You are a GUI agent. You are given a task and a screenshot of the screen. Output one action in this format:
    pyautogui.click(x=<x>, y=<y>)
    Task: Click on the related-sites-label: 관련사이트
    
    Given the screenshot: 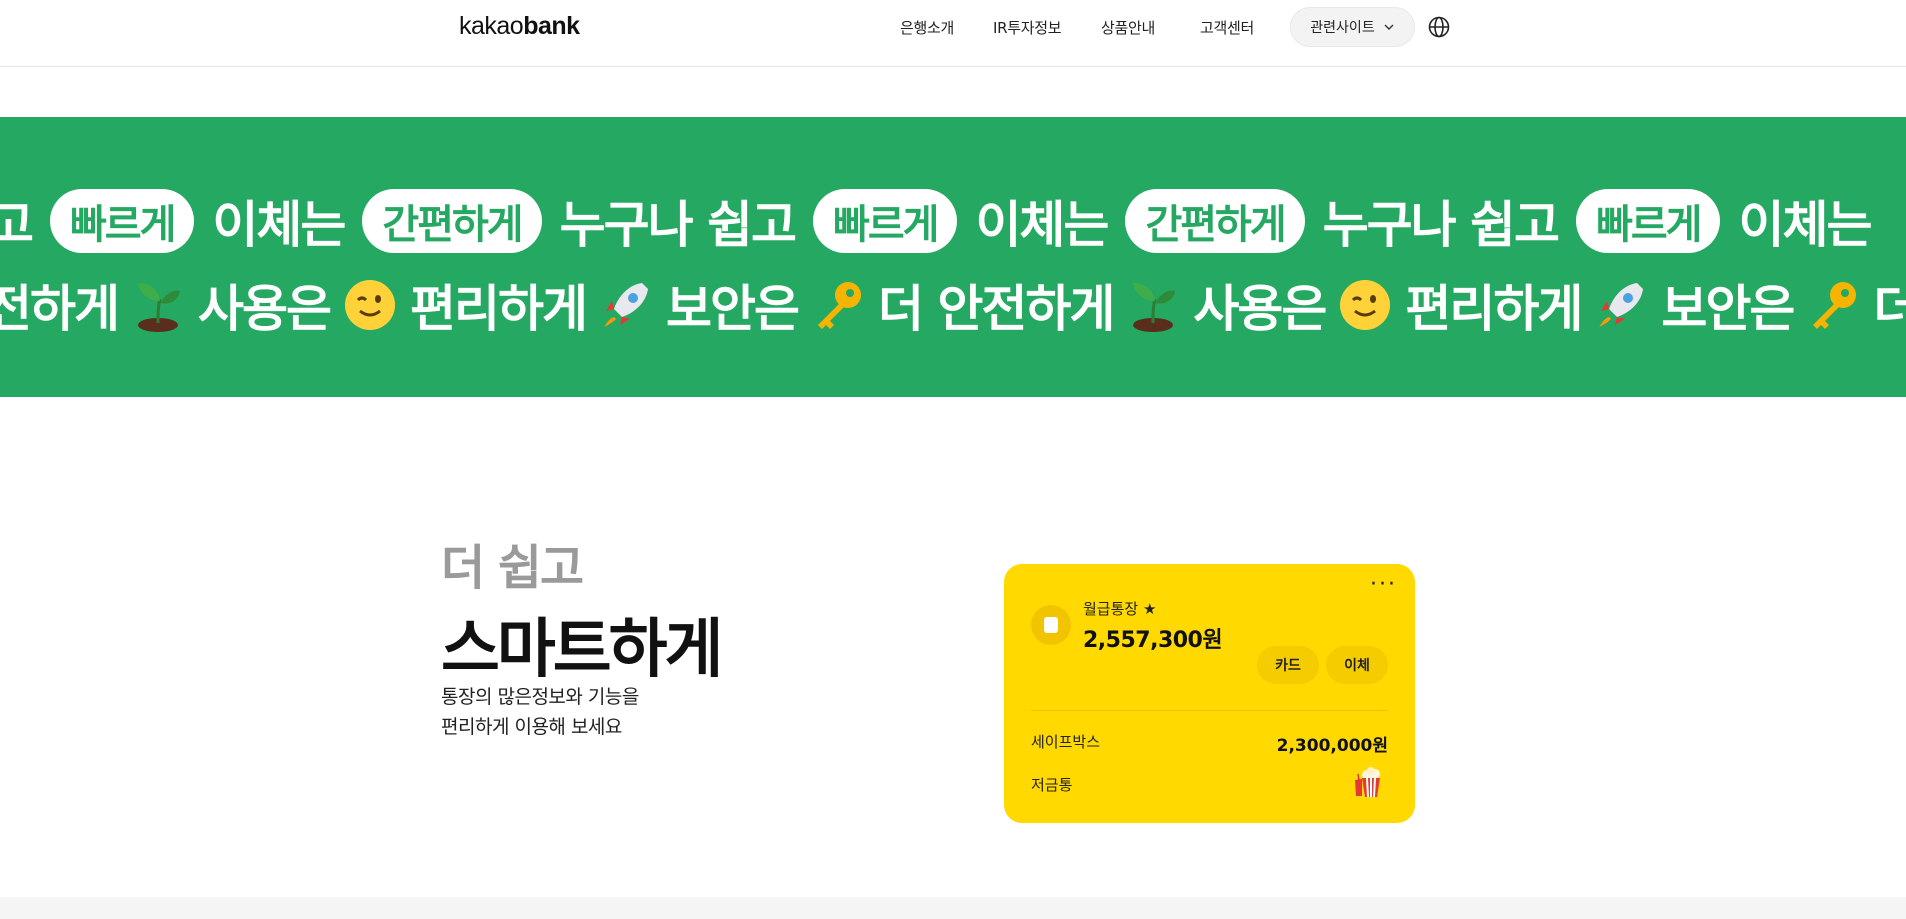 What is the action you would take?
    pyautogui.click(x=1342, y=28)
    